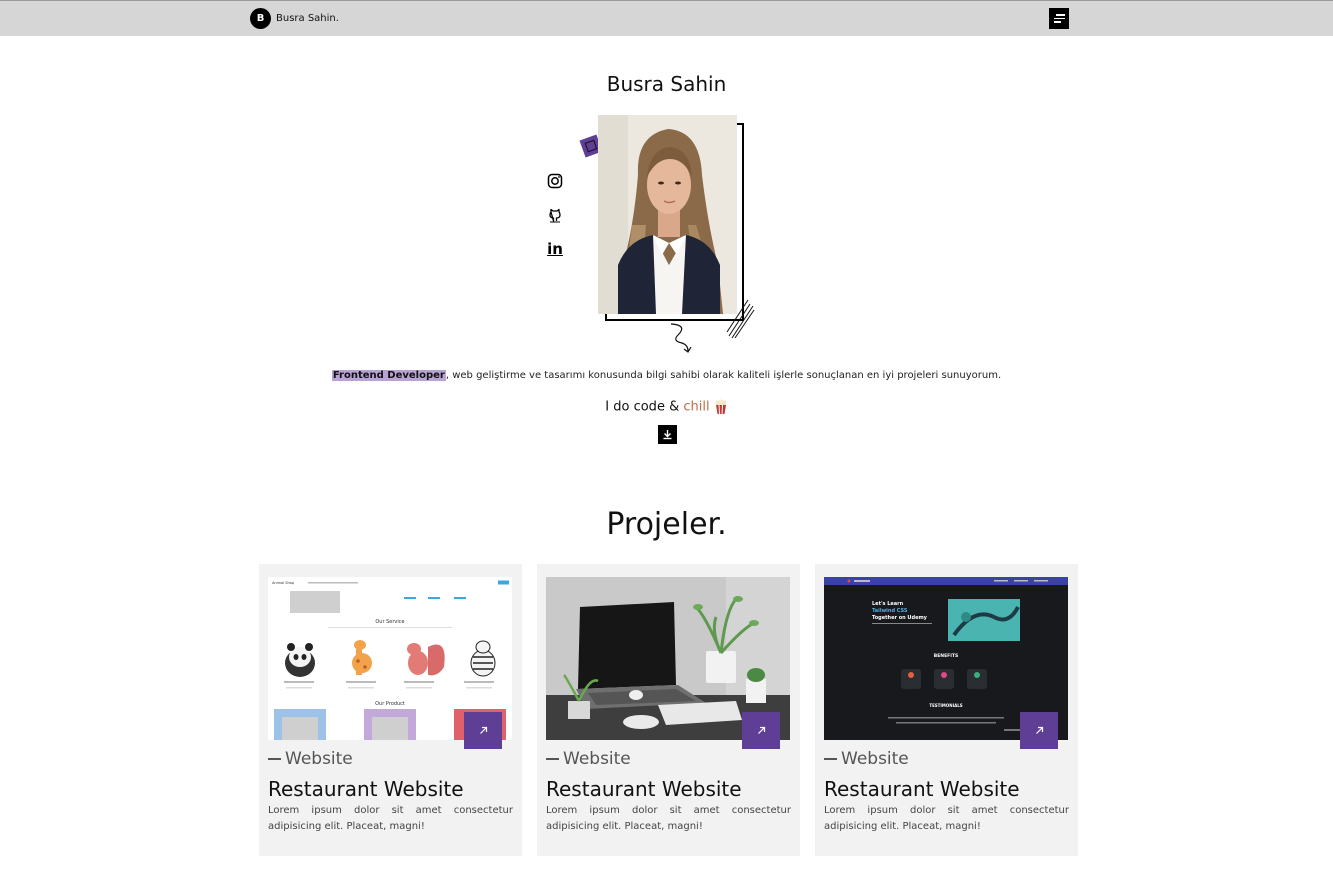 The width and height of the screenshot is (1333, 885). Describe the element at coordinates (388, 375) in the screenshot. I see `role-highlight: Frontend Developer` at that location.